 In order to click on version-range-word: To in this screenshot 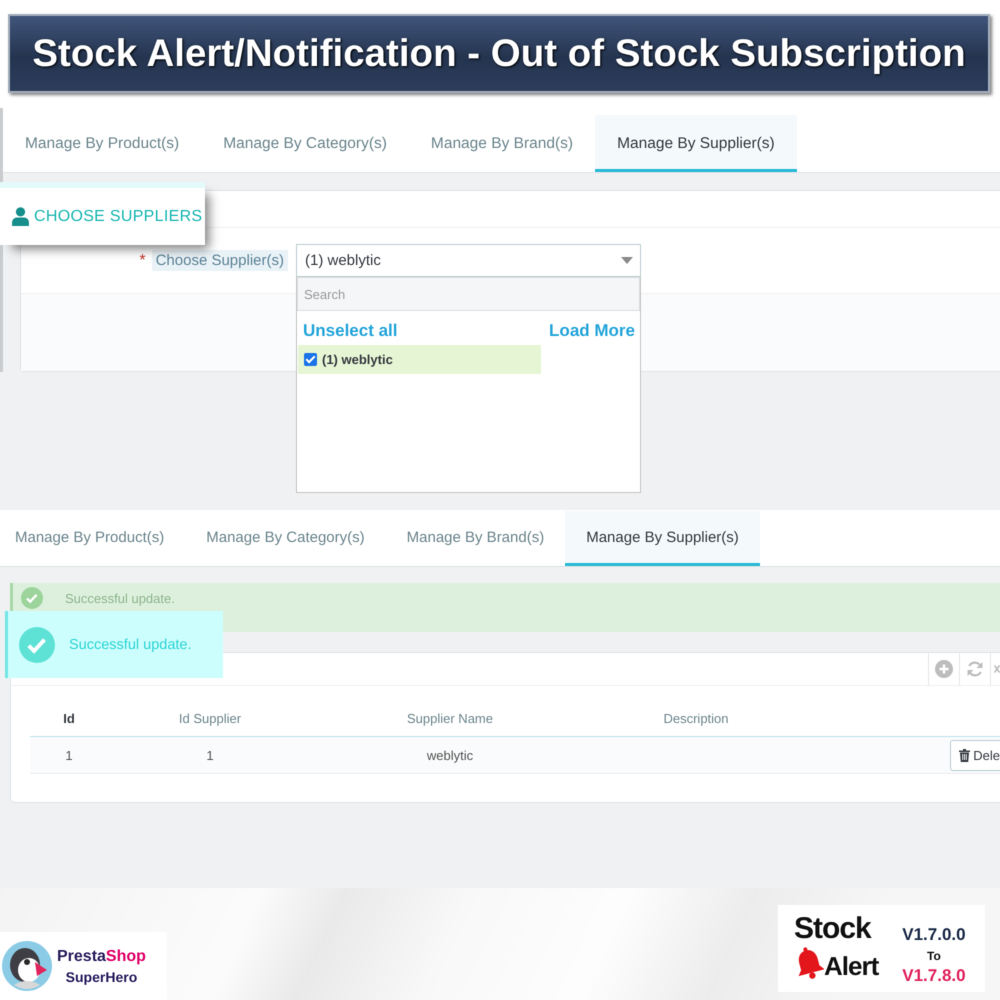, I will do `click(934, 956)`.